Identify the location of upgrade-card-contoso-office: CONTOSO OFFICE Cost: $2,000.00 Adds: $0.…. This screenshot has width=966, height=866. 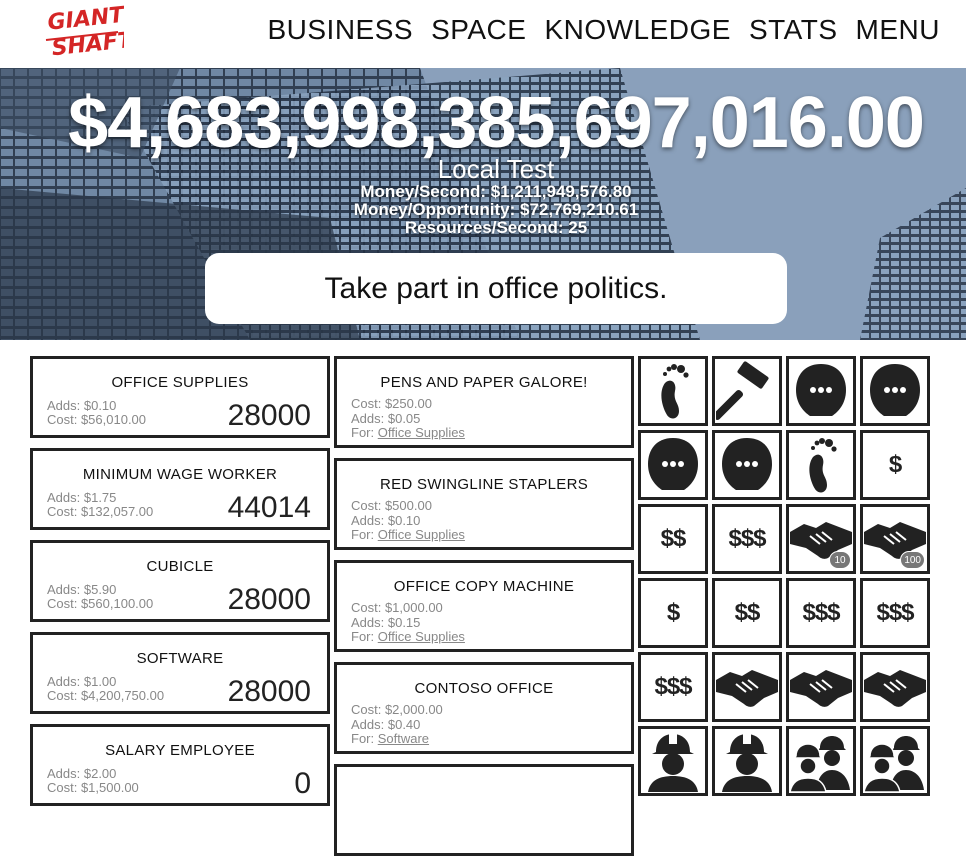
(484, 708).